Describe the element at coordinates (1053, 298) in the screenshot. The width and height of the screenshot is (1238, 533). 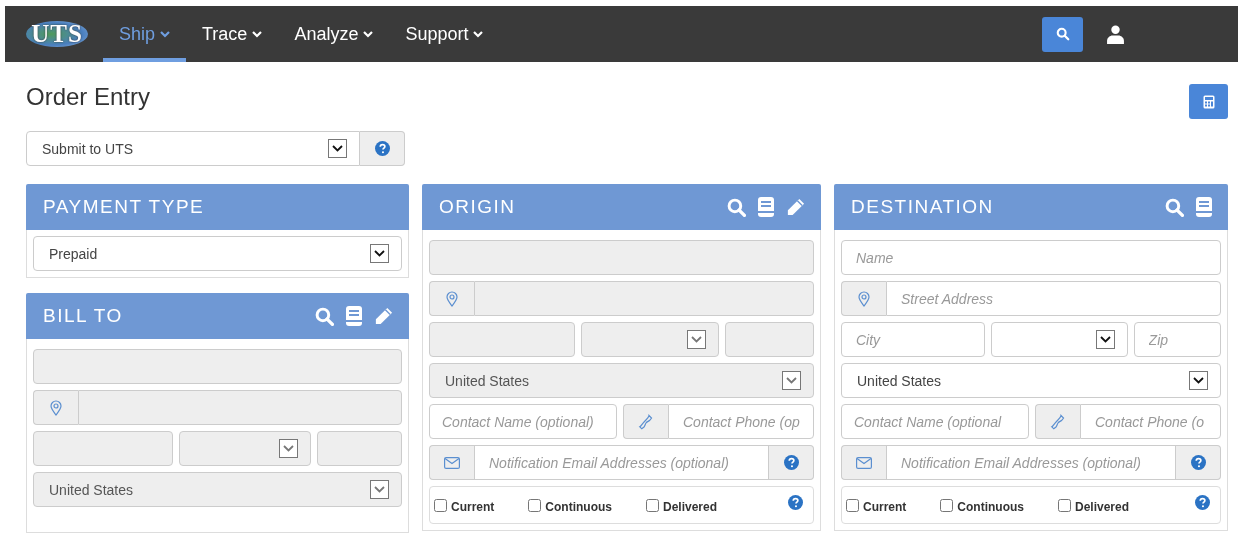
I see `street-address-field: Street Address` at that location.